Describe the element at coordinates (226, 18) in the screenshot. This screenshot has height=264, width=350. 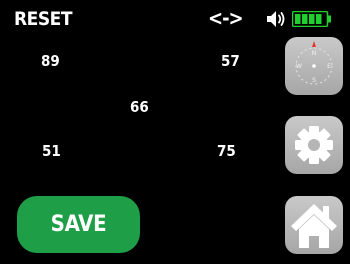
I see `swap-arrows-button: <->` at that location.